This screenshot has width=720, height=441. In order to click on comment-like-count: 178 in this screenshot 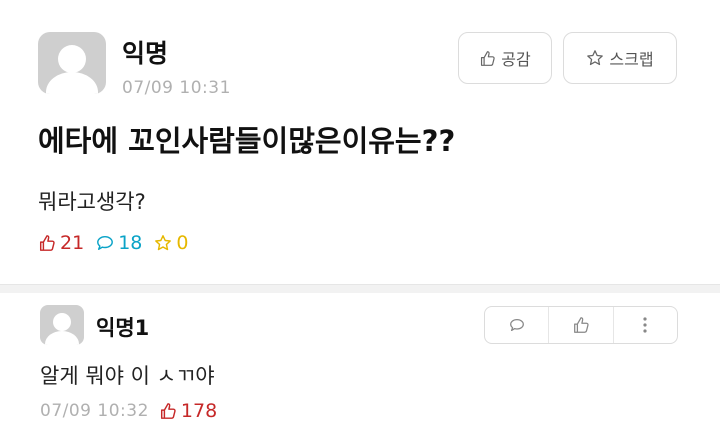, I will do `click(188, 411)`.